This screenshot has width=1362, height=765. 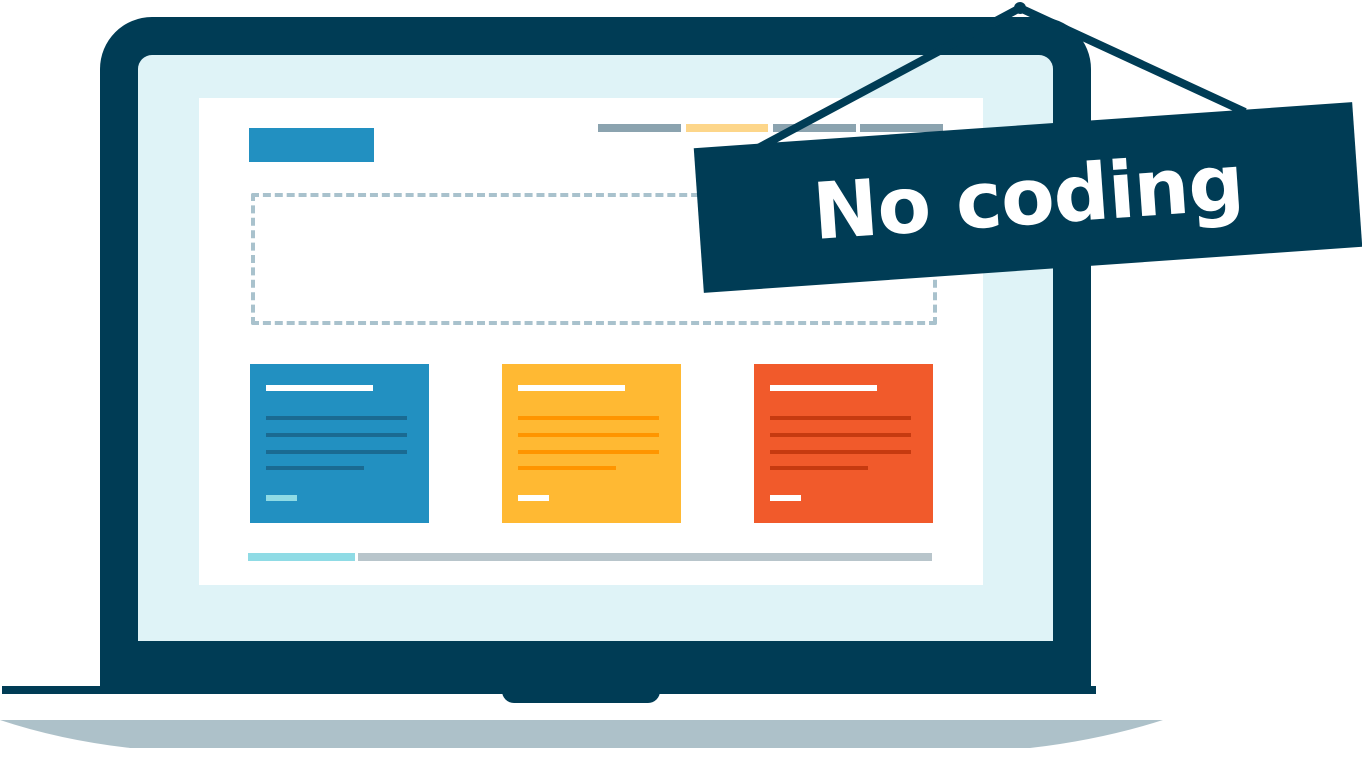 I want to click on sign-text: No coding, so click(x=1028, y=197).